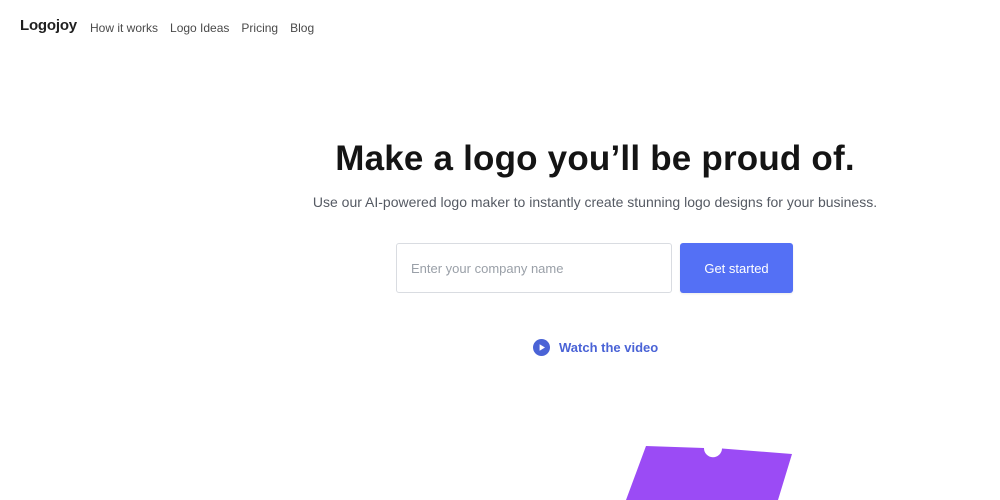 This screenshot has height=500, width=1000. Describe the element at coordinates (709, 473) in the screenshot. I see `purple-card-shape` at that location.